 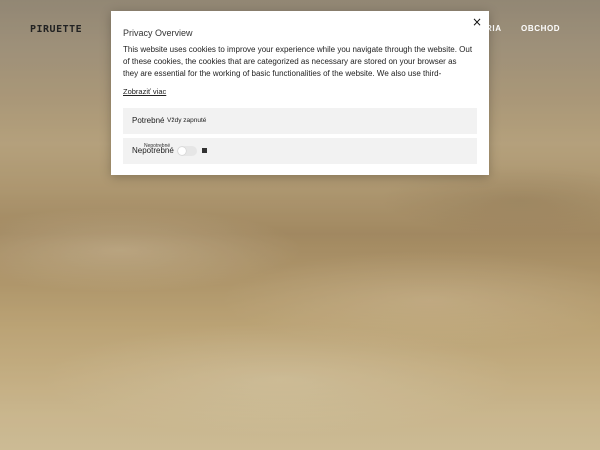 What do you see at coordinates (540, 28) in the screenshot?
I see `nav-item-obchod: OBCHOD` at bounding box center [540, 28].